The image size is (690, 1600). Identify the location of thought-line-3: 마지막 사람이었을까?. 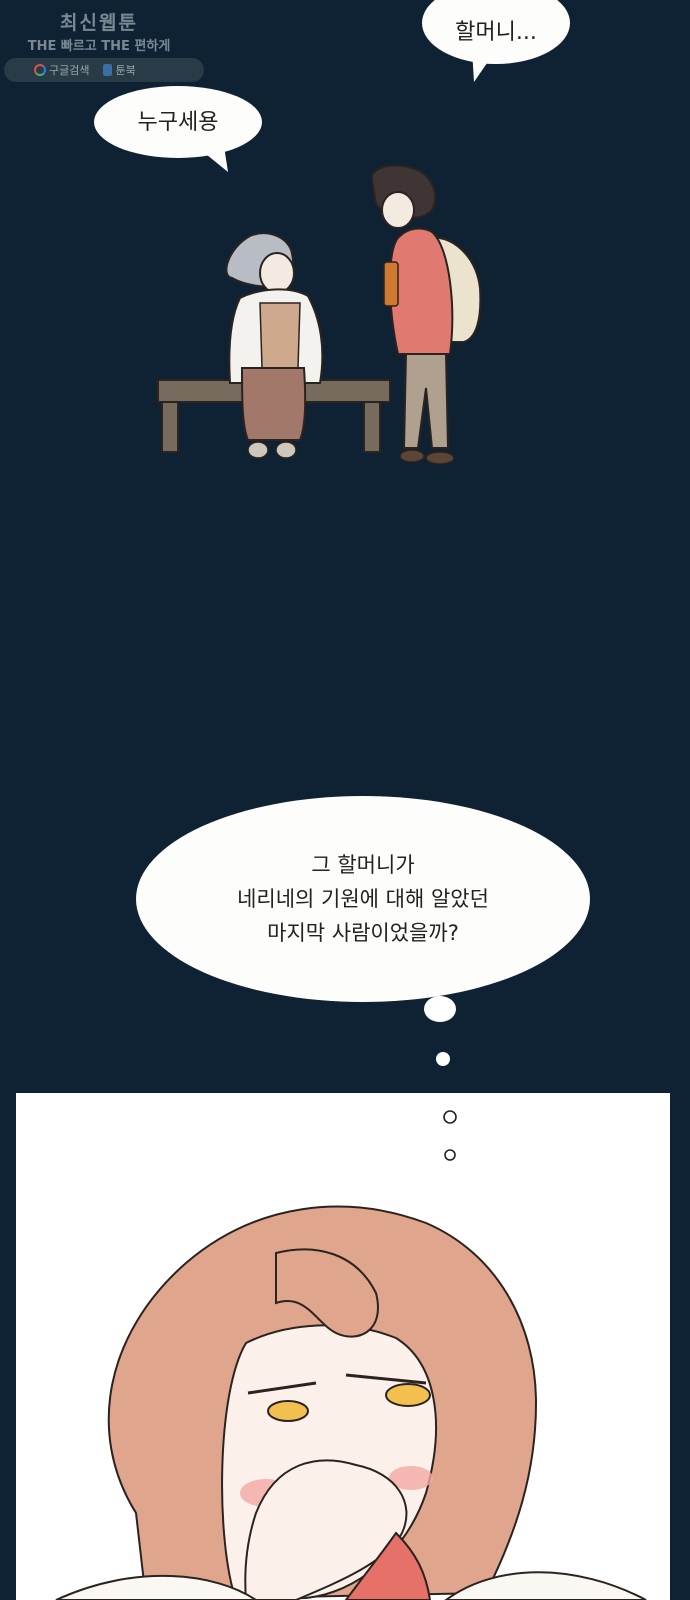
(363, 933).